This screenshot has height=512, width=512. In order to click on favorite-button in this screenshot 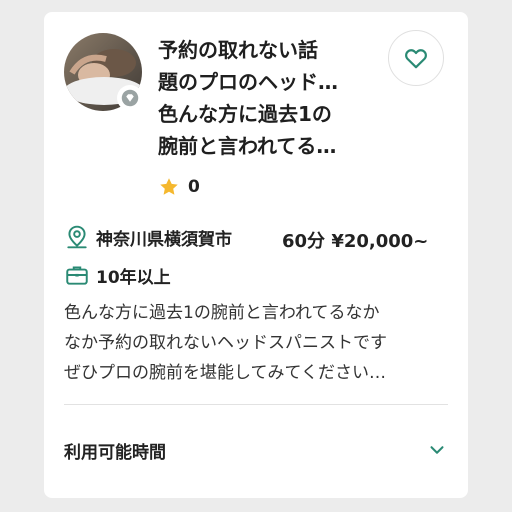, I will do `click(416, 58)`.